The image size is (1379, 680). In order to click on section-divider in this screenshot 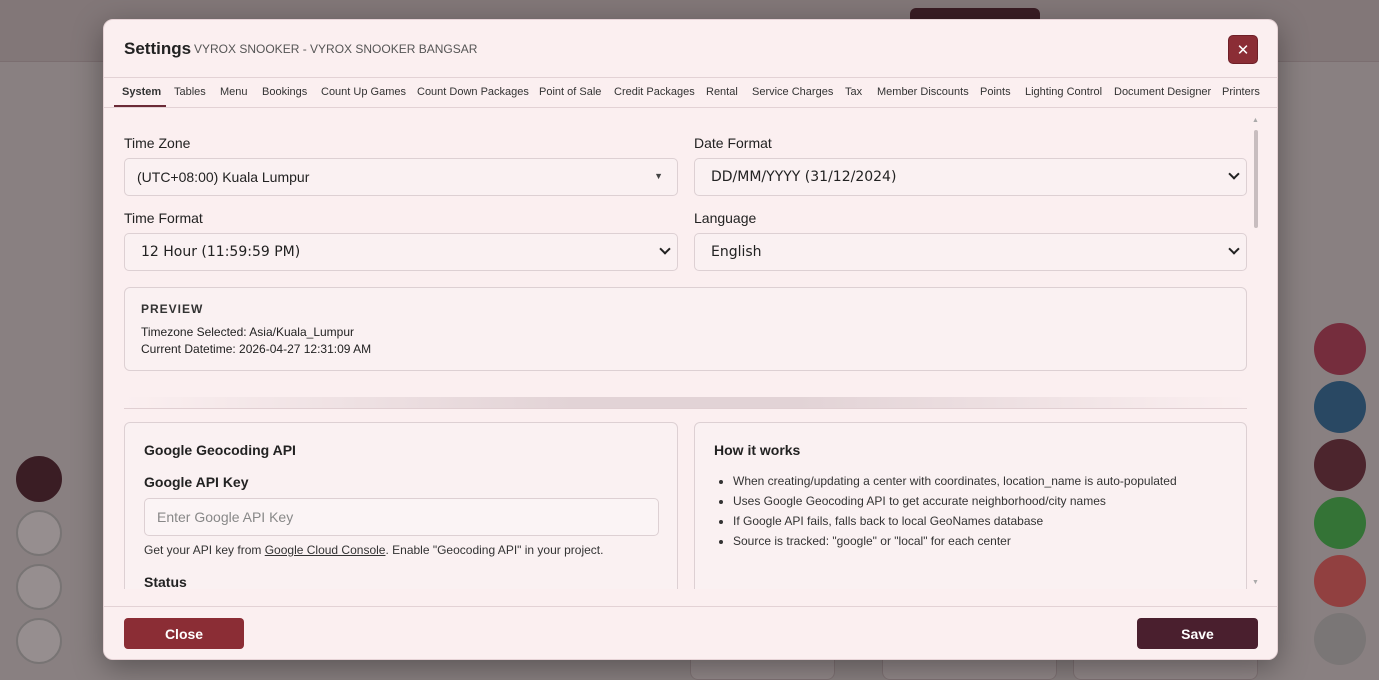, I will do `click(685, 403)`.